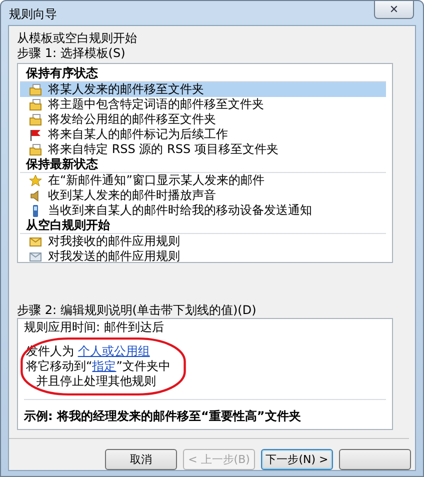 This screenshot has width=424, height=477. What do you see at coordinates (32, 14) in the screenshot?
I see `window-title: 规则向导` at bounding box center [32, 14].